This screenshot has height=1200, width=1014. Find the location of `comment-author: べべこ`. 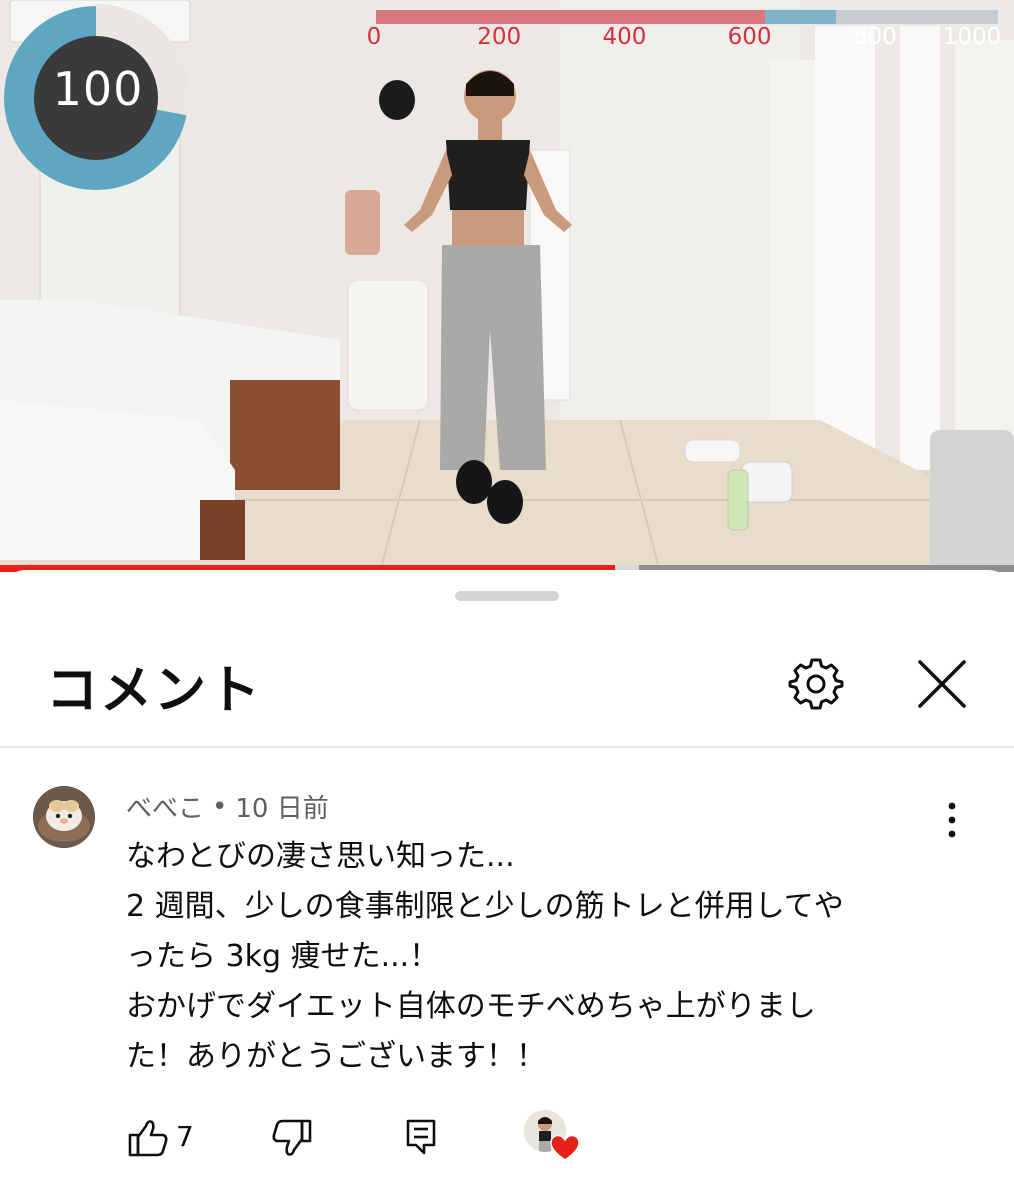

comment-author: べべこ is located at coordinates (165, 809).